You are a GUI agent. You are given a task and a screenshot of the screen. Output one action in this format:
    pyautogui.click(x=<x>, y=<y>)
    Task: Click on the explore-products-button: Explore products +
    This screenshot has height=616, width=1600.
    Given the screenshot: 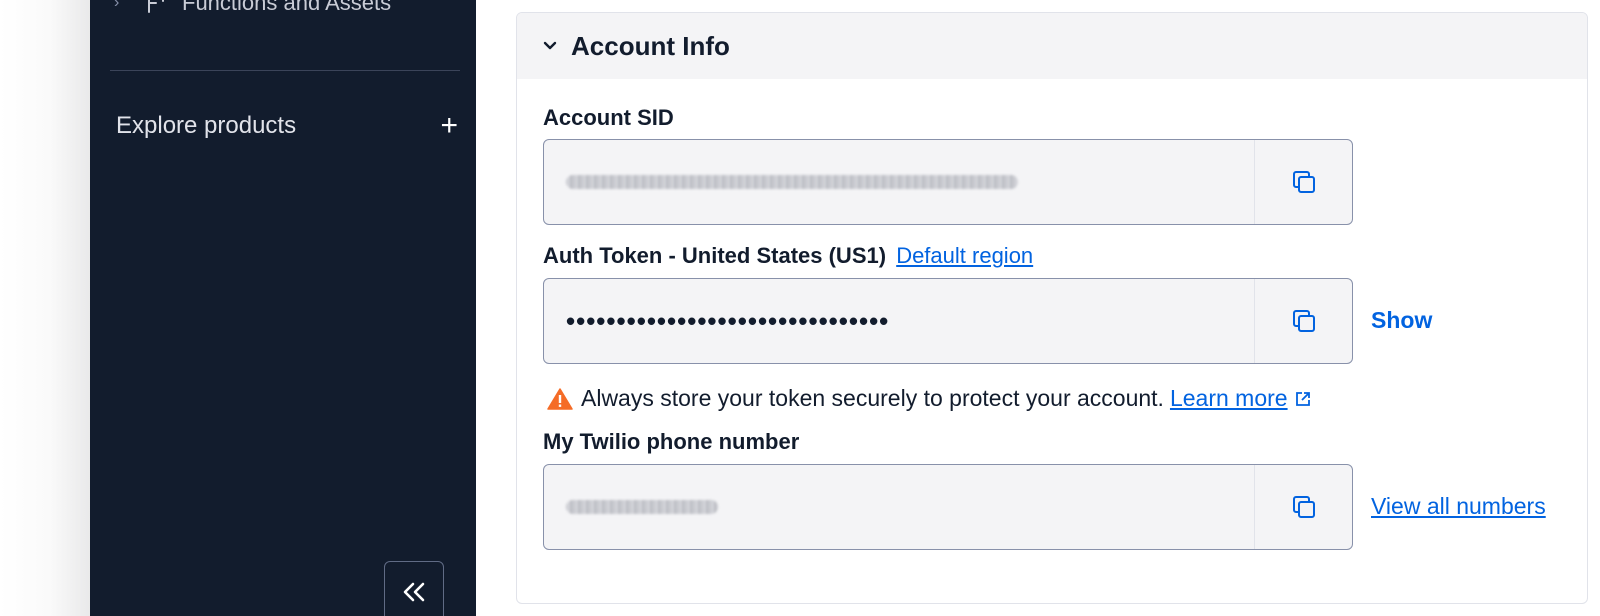 What is the action you would take?
    pyautogui.click(x=287, y=126)
    